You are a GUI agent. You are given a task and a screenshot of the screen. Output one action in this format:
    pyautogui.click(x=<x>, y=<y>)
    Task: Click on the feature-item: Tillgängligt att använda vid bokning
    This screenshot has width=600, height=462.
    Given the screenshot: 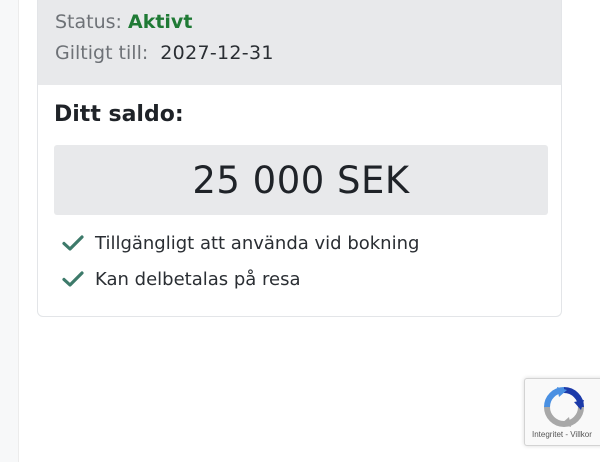 What is the action you would take?
    pyautogui.click(x=240, y=243)
    